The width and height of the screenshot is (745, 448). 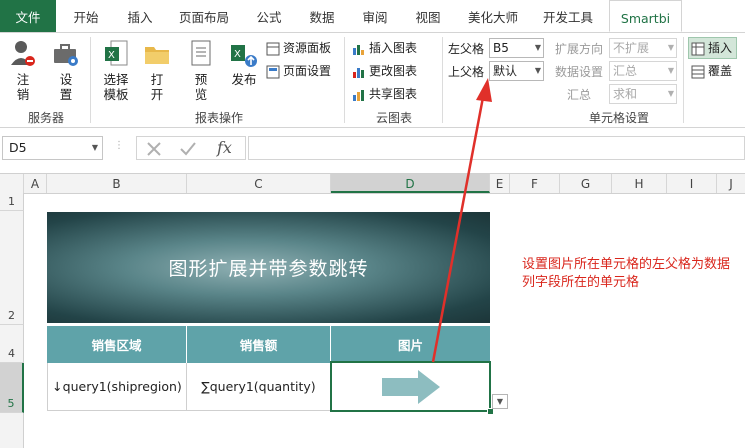 What do you see at coordinates (66, 70) in the screenshot?
I see `settings-button: 设 置` at bounding box center [66, 70].